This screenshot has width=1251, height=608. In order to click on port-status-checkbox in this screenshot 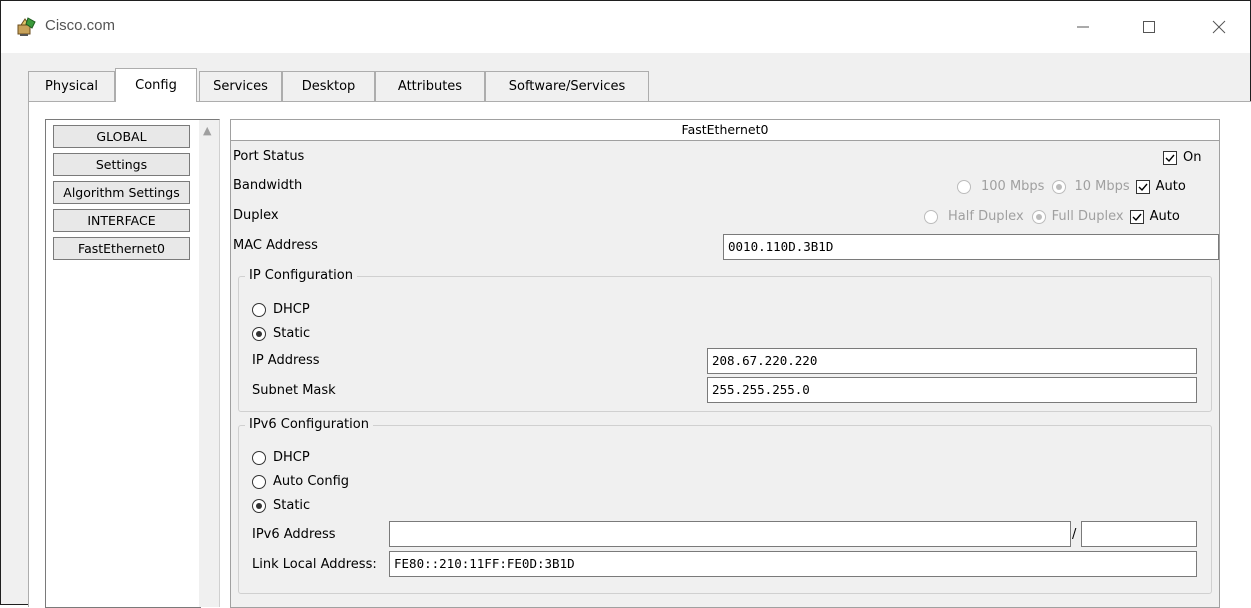, I will do `click(1170, 157)`.